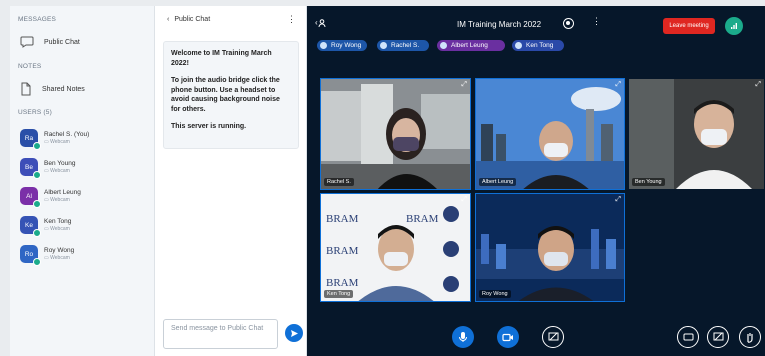 Image resolution: width=765 pixels, height=356 pixels. Describe the element at coordinates (689, 26) in the screenshot. I see `leave-meeting-button: Leave meeting` at that location.